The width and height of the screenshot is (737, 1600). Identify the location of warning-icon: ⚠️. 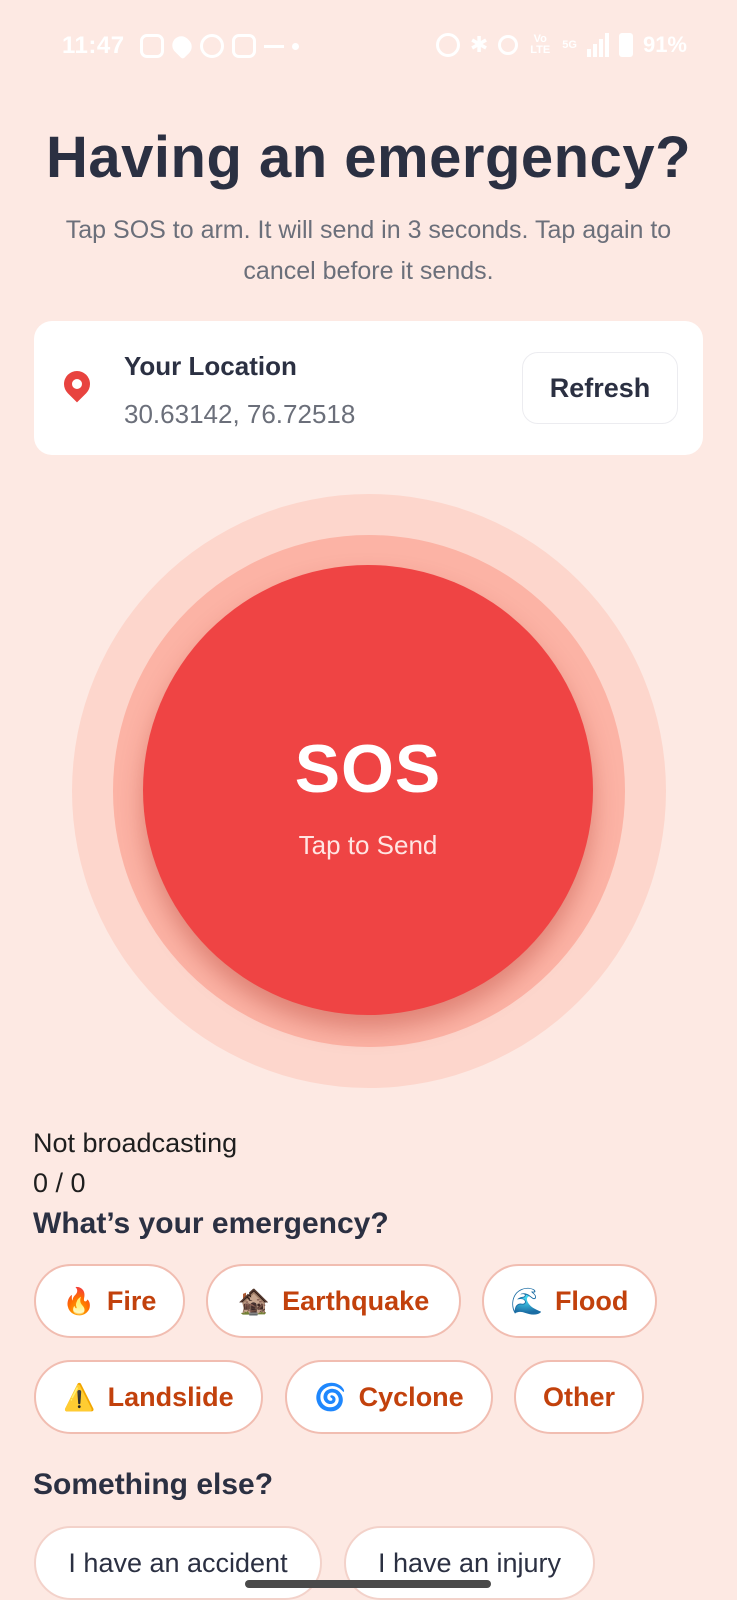
(79, 1396).